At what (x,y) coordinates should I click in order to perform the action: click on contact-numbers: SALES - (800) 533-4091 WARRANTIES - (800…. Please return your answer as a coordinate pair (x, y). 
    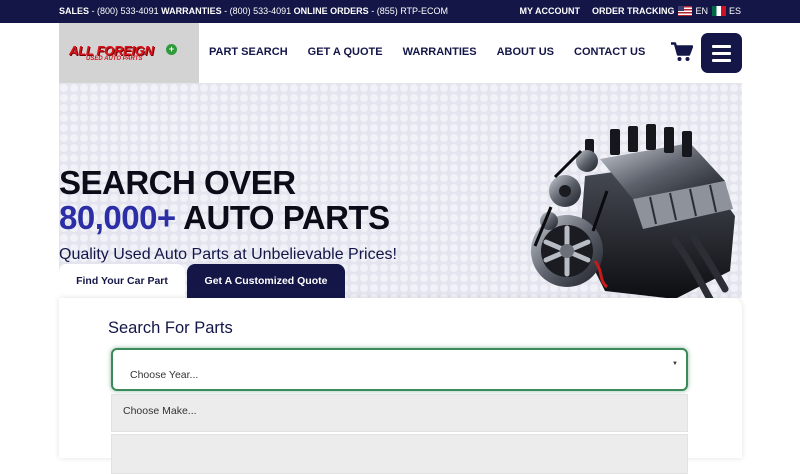
    Looking at the image, I should click on (253, 11).